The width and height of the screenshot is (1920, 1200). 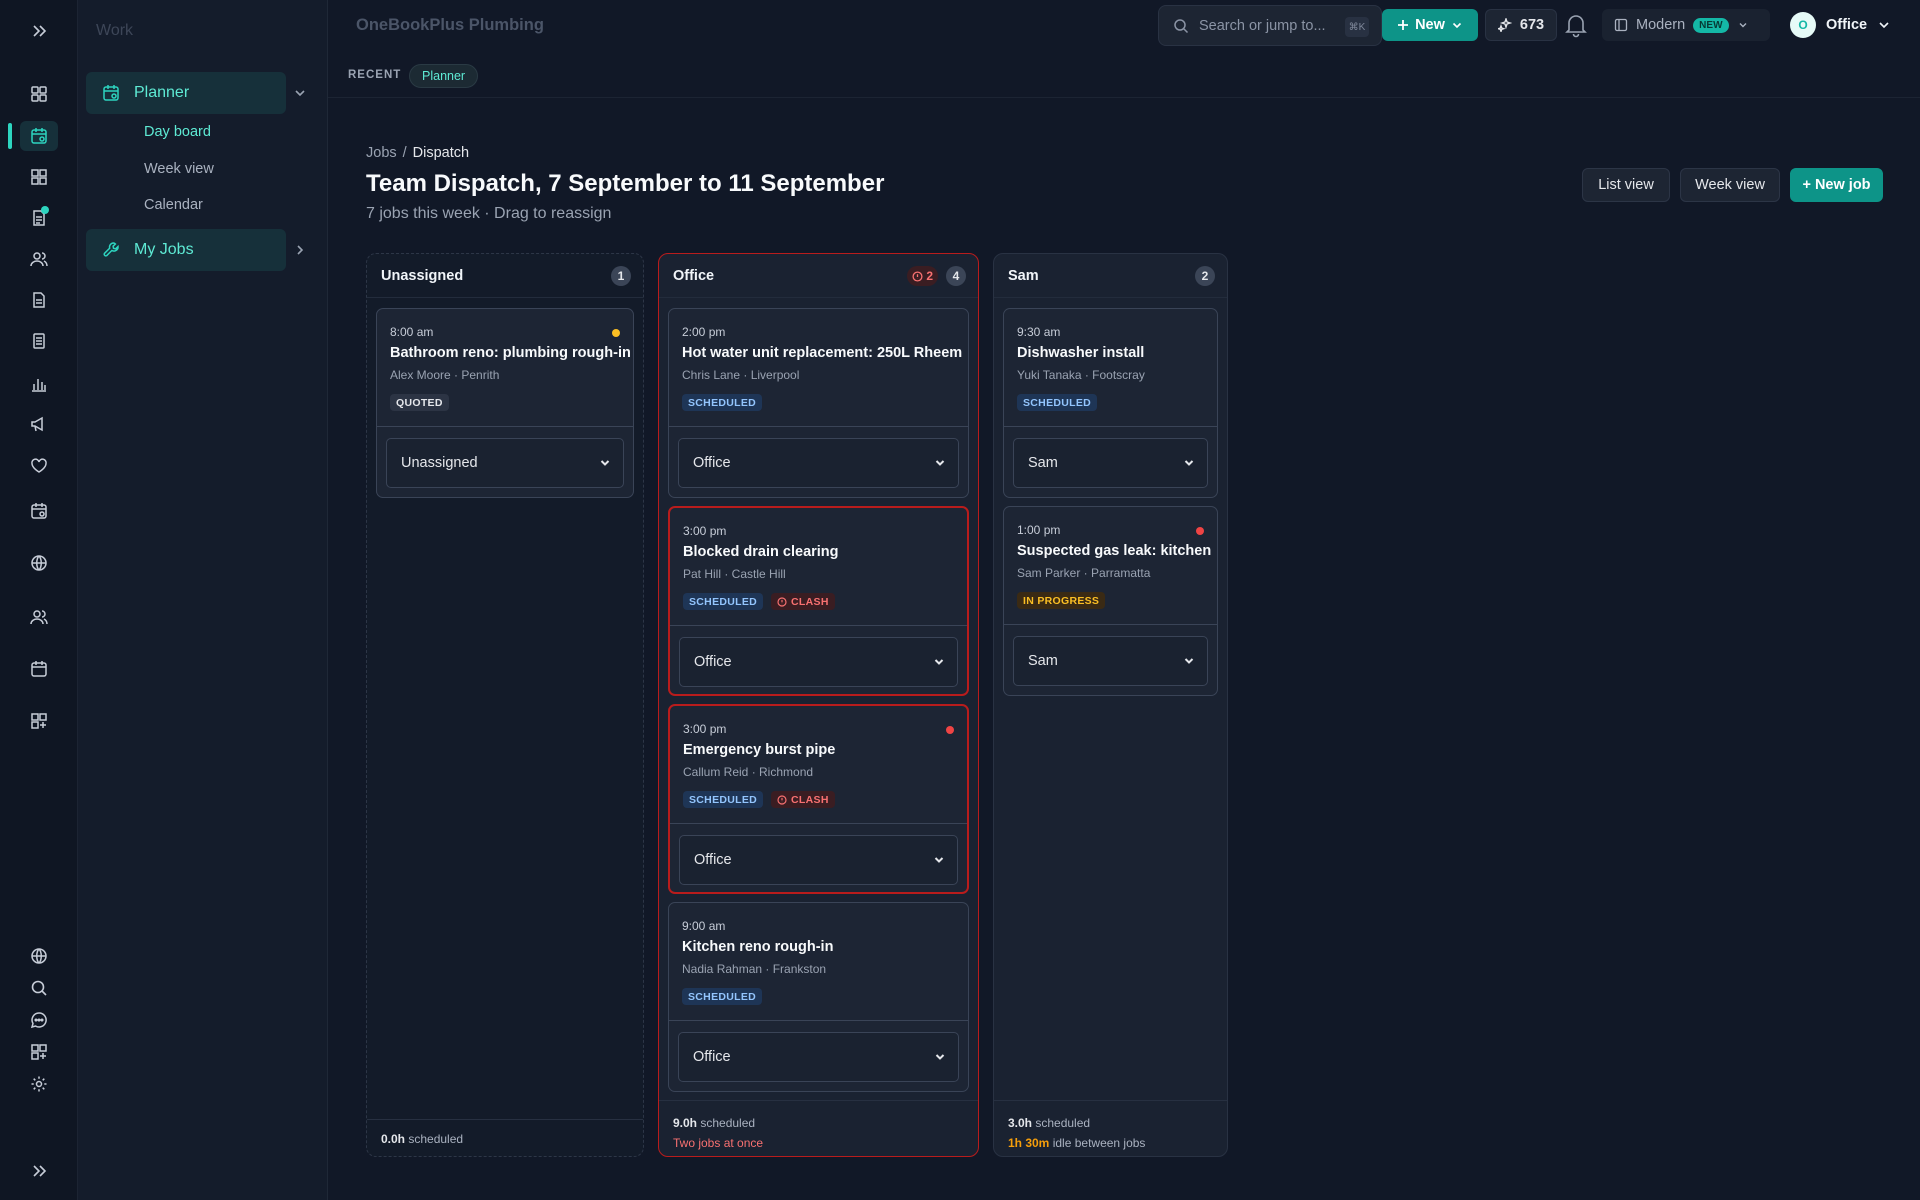 I want to click on assignee-select: Unassigned, so click(x=505, y=463).